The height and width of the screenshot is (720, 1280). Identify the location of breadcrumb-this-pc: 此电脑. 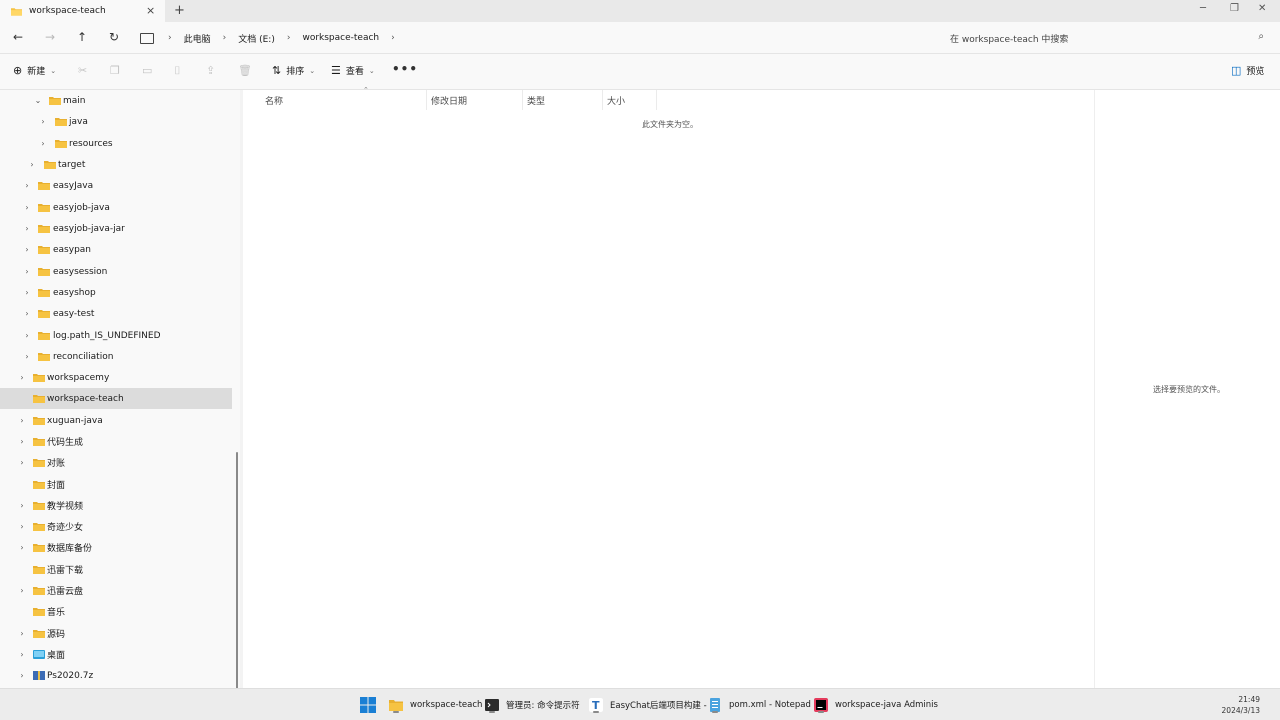
(197, 38).